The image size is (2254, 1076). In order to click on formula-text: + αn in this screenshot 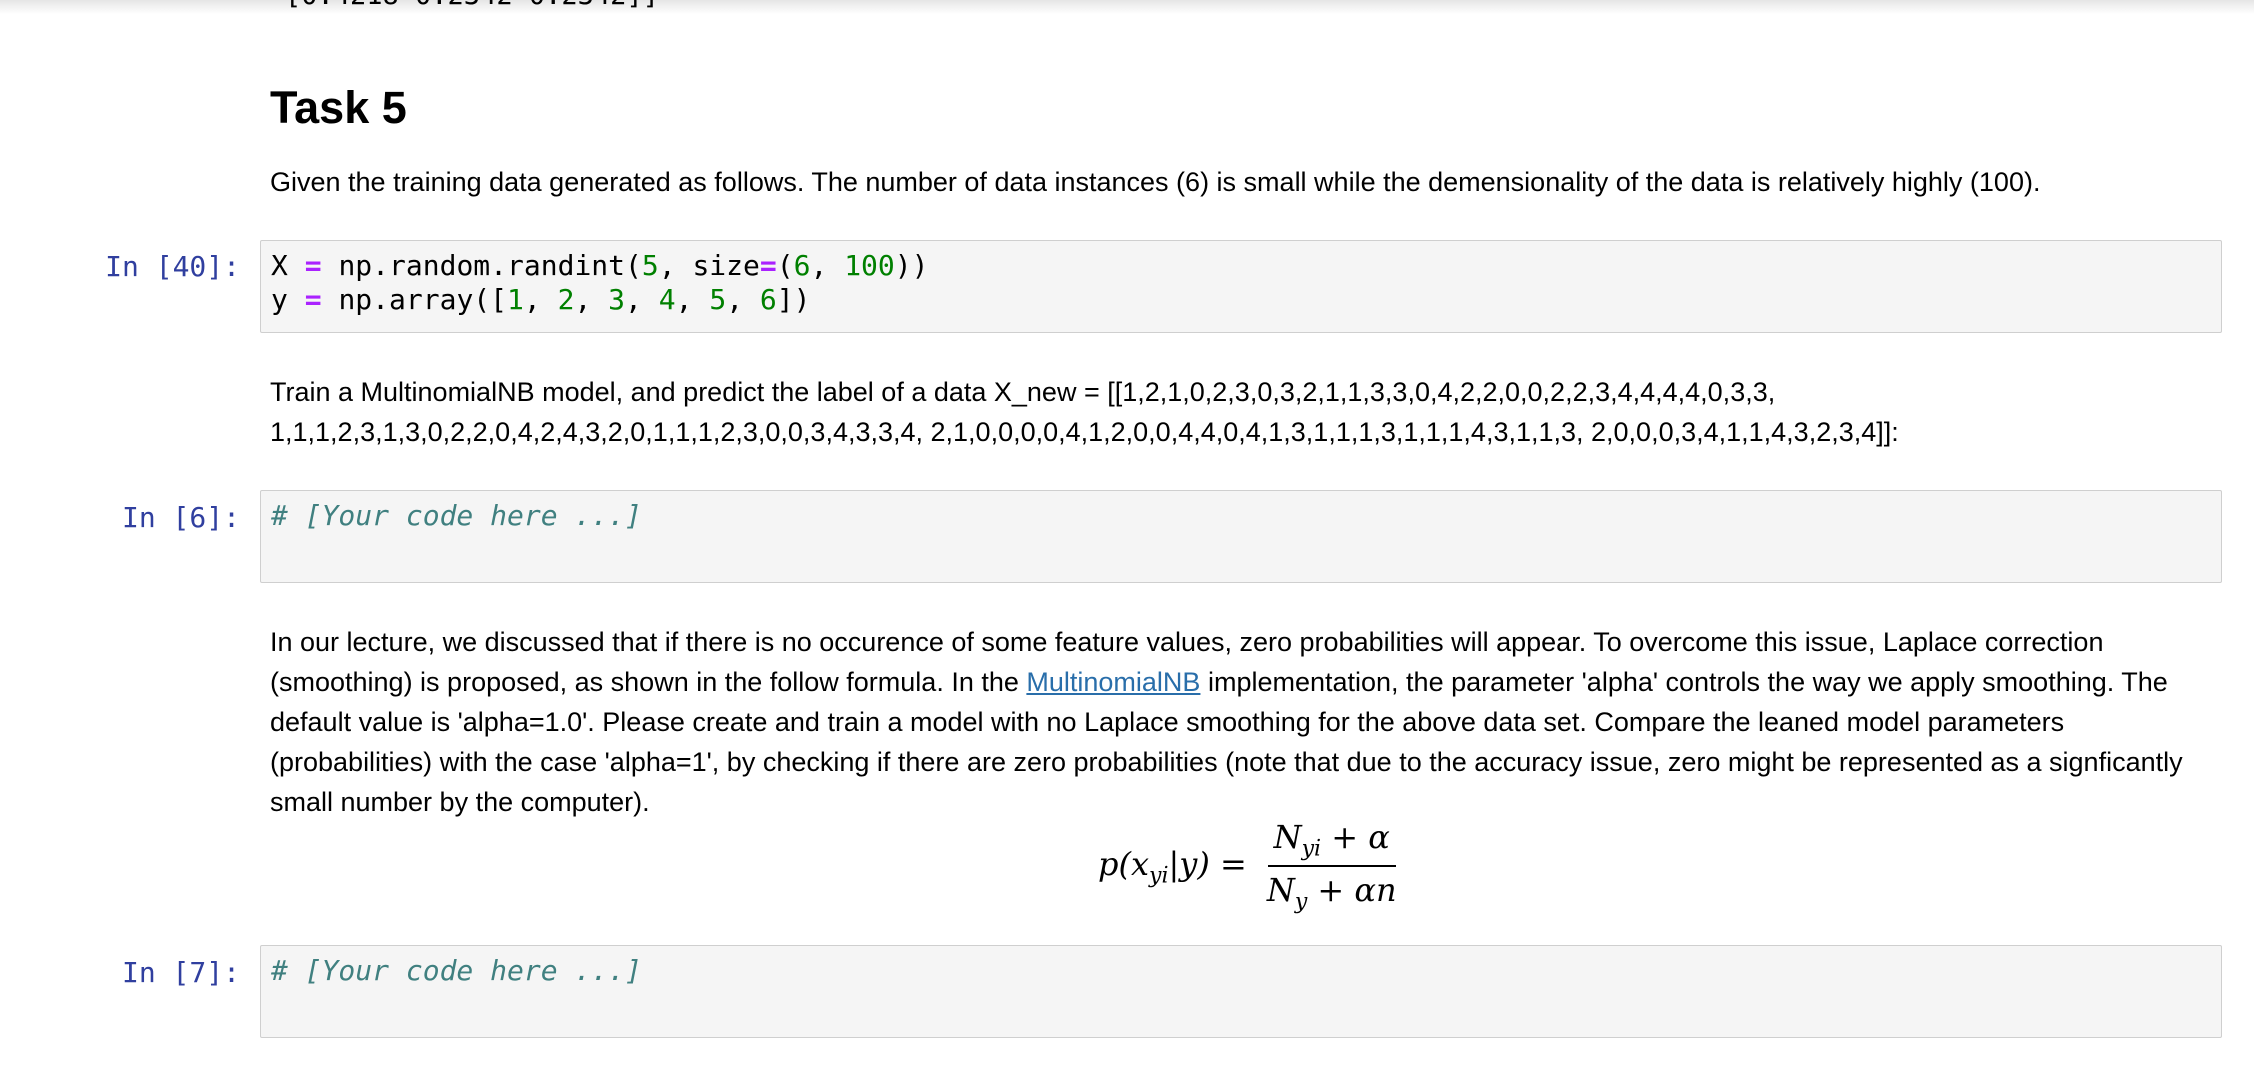, I will do `click(1352, 890)`.